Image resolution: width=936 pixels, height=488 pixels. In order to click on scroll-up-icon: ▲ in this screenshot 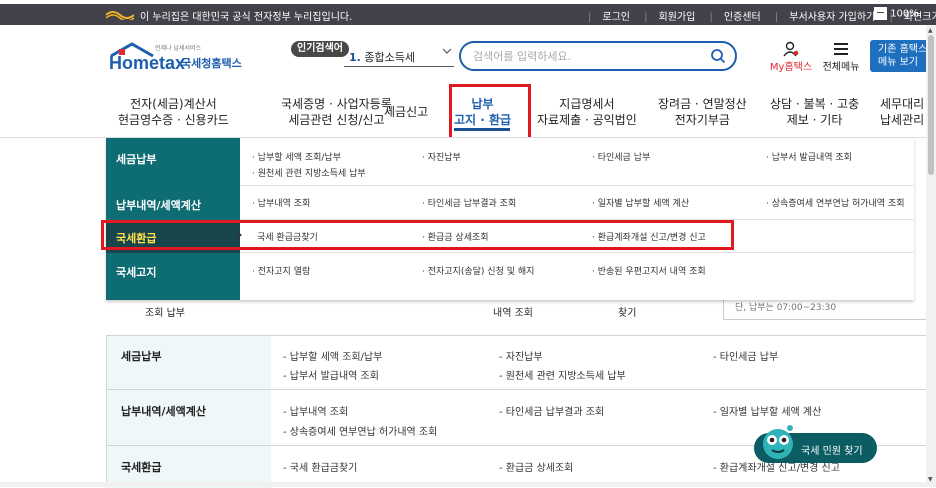, I will do `click(930, 30)`.